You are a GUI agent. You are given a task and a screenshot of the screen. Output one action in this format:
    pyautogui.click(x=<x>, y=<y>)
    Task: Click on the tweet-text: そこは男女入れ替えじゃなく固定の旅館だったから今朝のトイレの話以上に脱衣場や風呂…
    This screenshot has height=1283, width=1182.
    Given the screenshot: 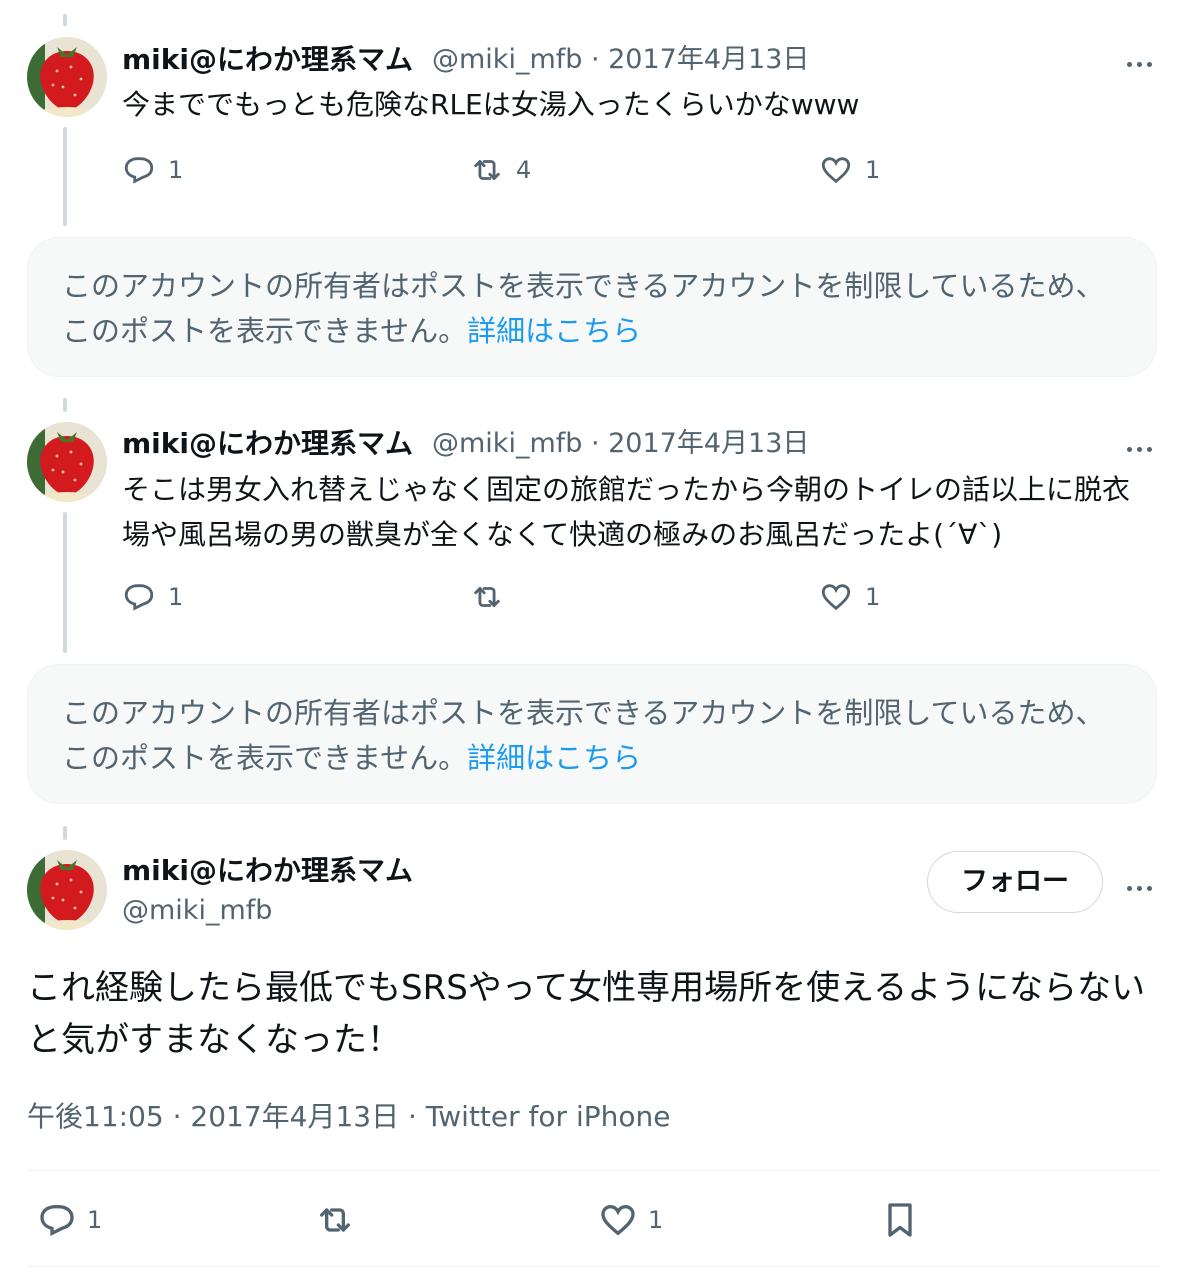 What is the action you would take?
    pyautogui.click(x=626, y=512)
    